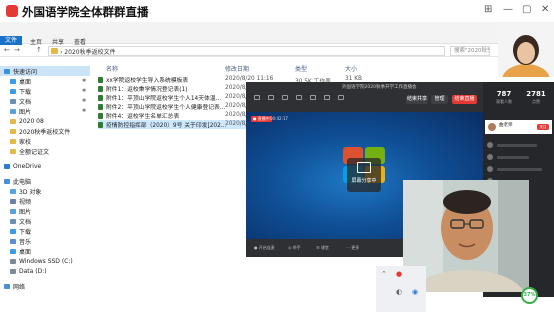  What do you see at coordinates (470, 51) in the screenshot?
I see `search-input: 搜索"2020秋季返校文件"` at bounding box center [470, 51].